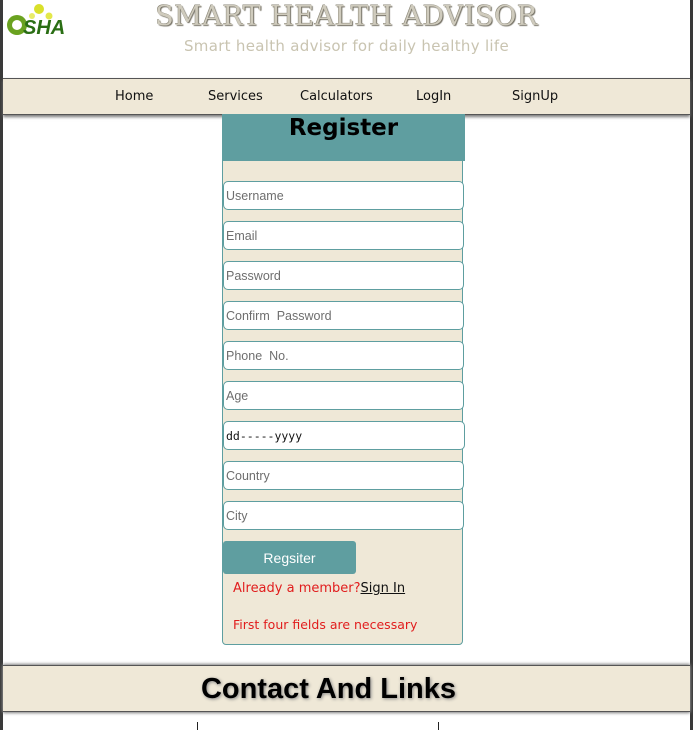  What do you see at coordinates (344, 435) in the screenshot?
I see `date-of-birth-input` at bounding box center [344, 435].